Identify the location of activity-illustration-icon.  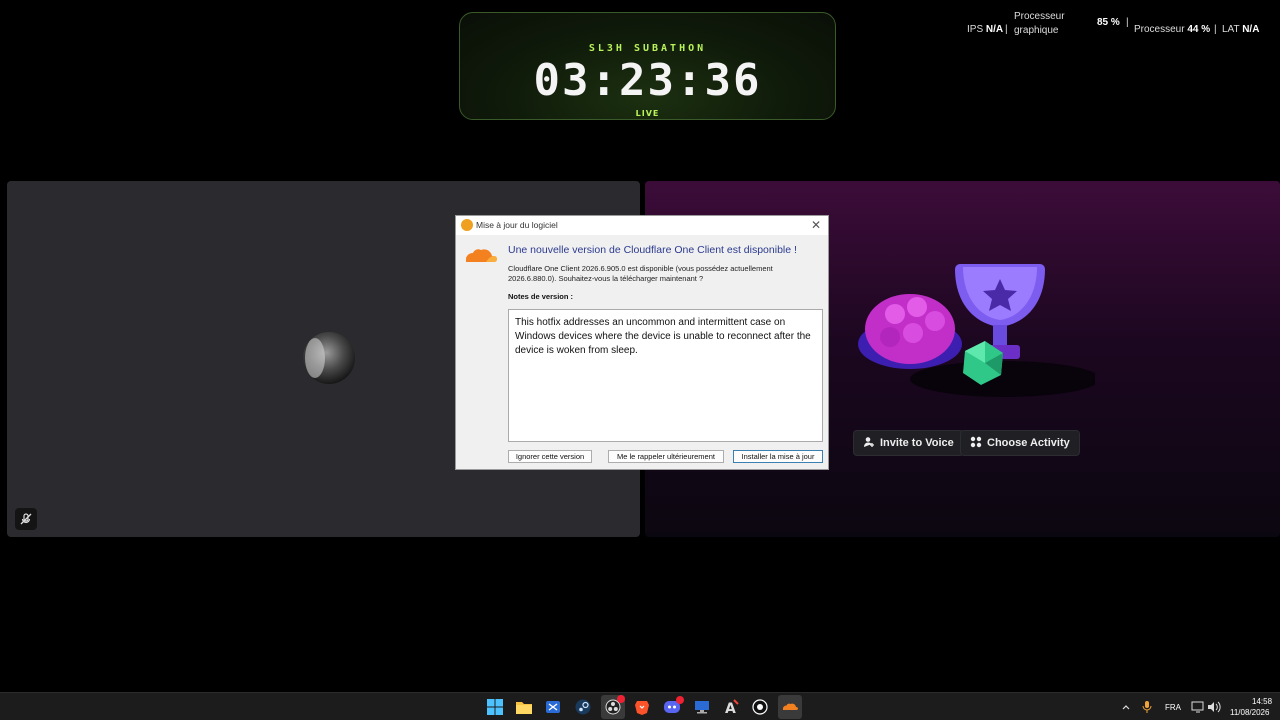
(976, 330).